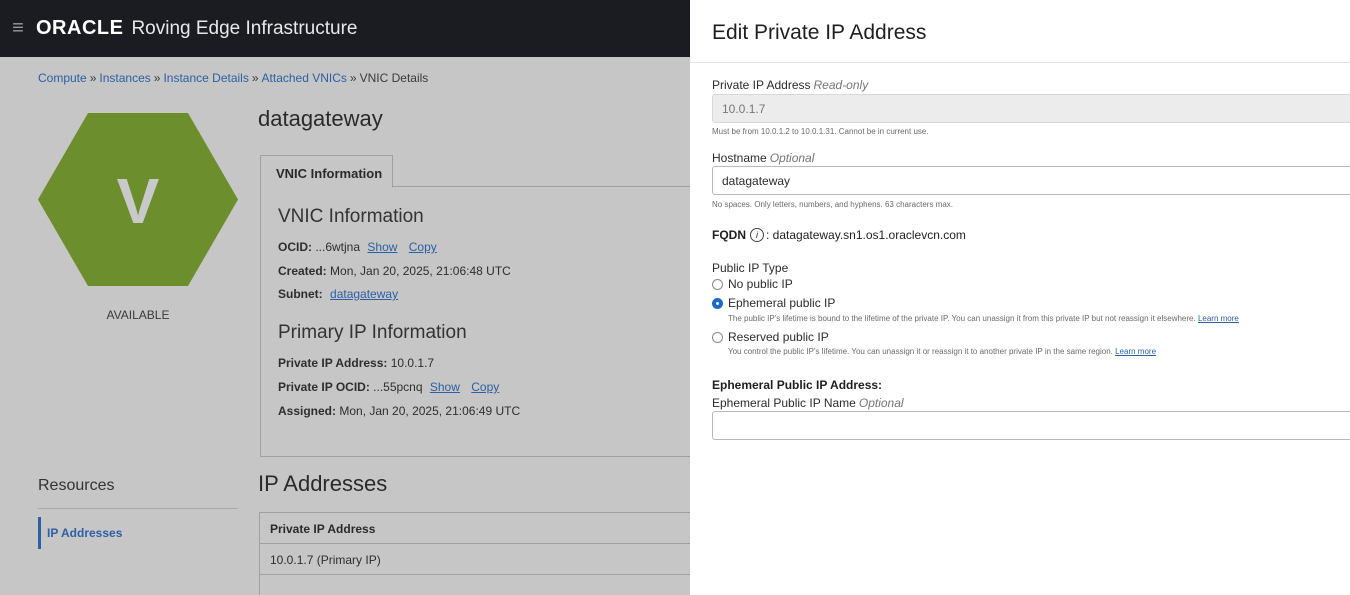  Describe the element at coordinates (778, 337) in the screenshot. I see `radio-reserved-public-ip-label: Reserved public IP` at that location.